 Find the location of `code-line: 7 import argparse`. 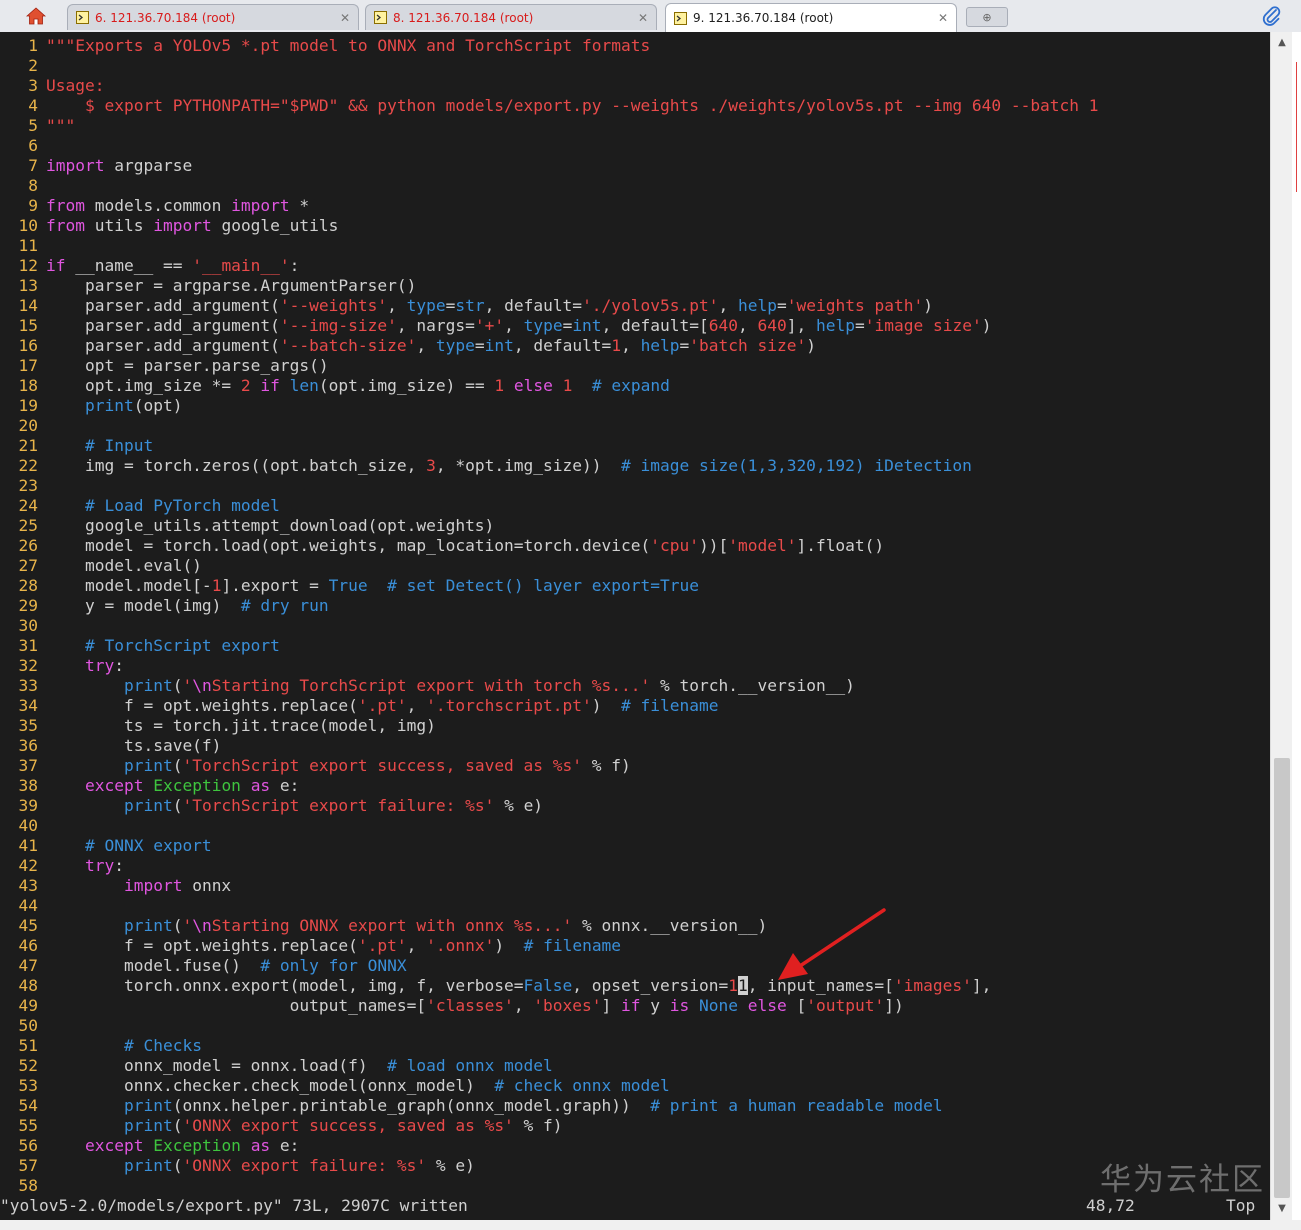

code-line: 7 import argparse is located at coordinates (96, 166).